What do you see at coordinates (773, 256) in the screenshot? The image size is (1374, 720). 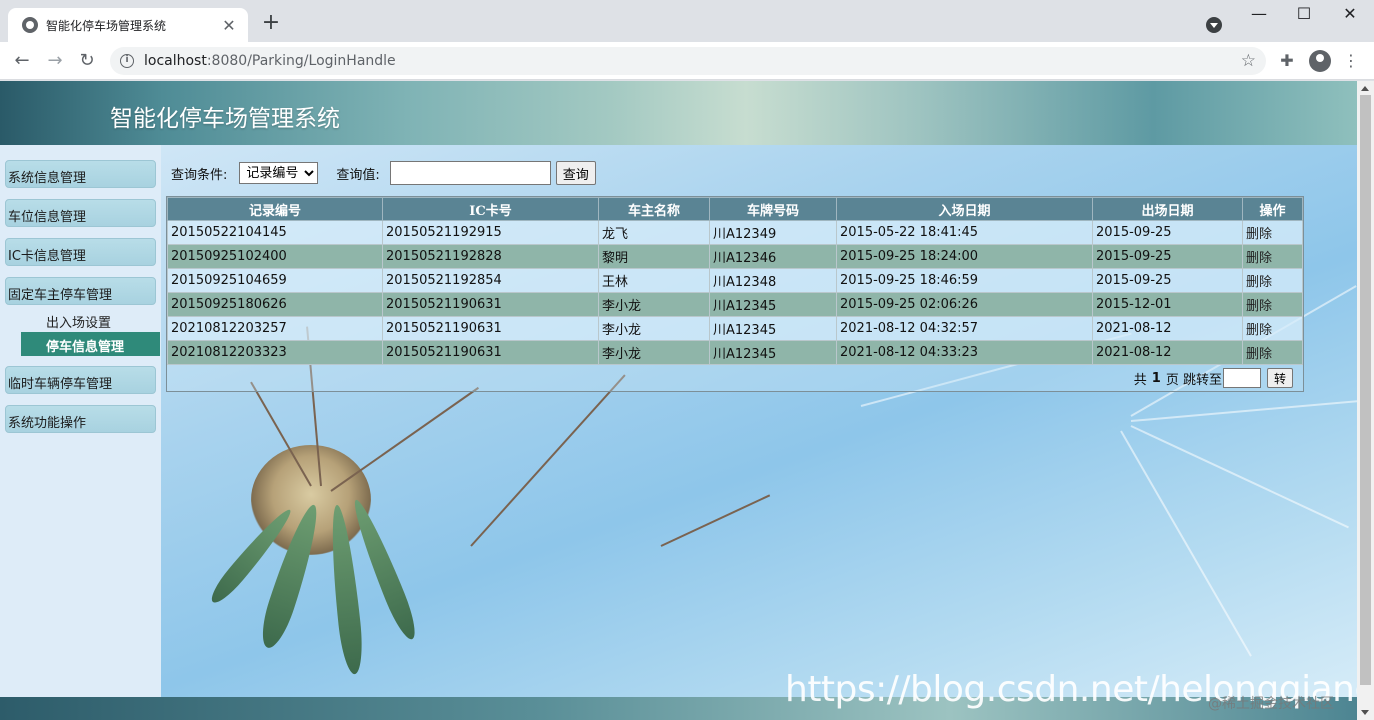 I see `cell-plate: 川A12346` at bounding box center [773, 256].